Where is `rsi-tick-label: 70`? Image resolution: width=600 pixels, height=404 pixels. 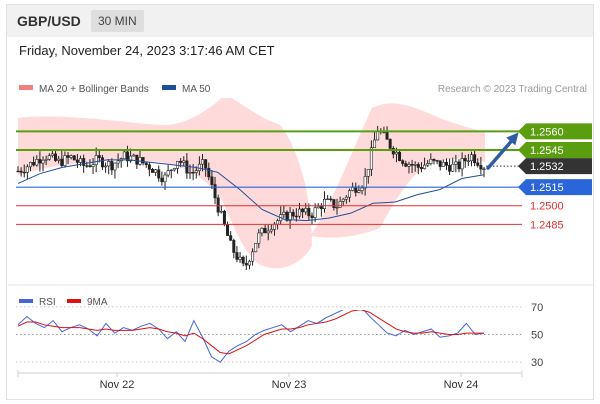
rsi-tick-label: 70 is located at coordinates (537, 308).